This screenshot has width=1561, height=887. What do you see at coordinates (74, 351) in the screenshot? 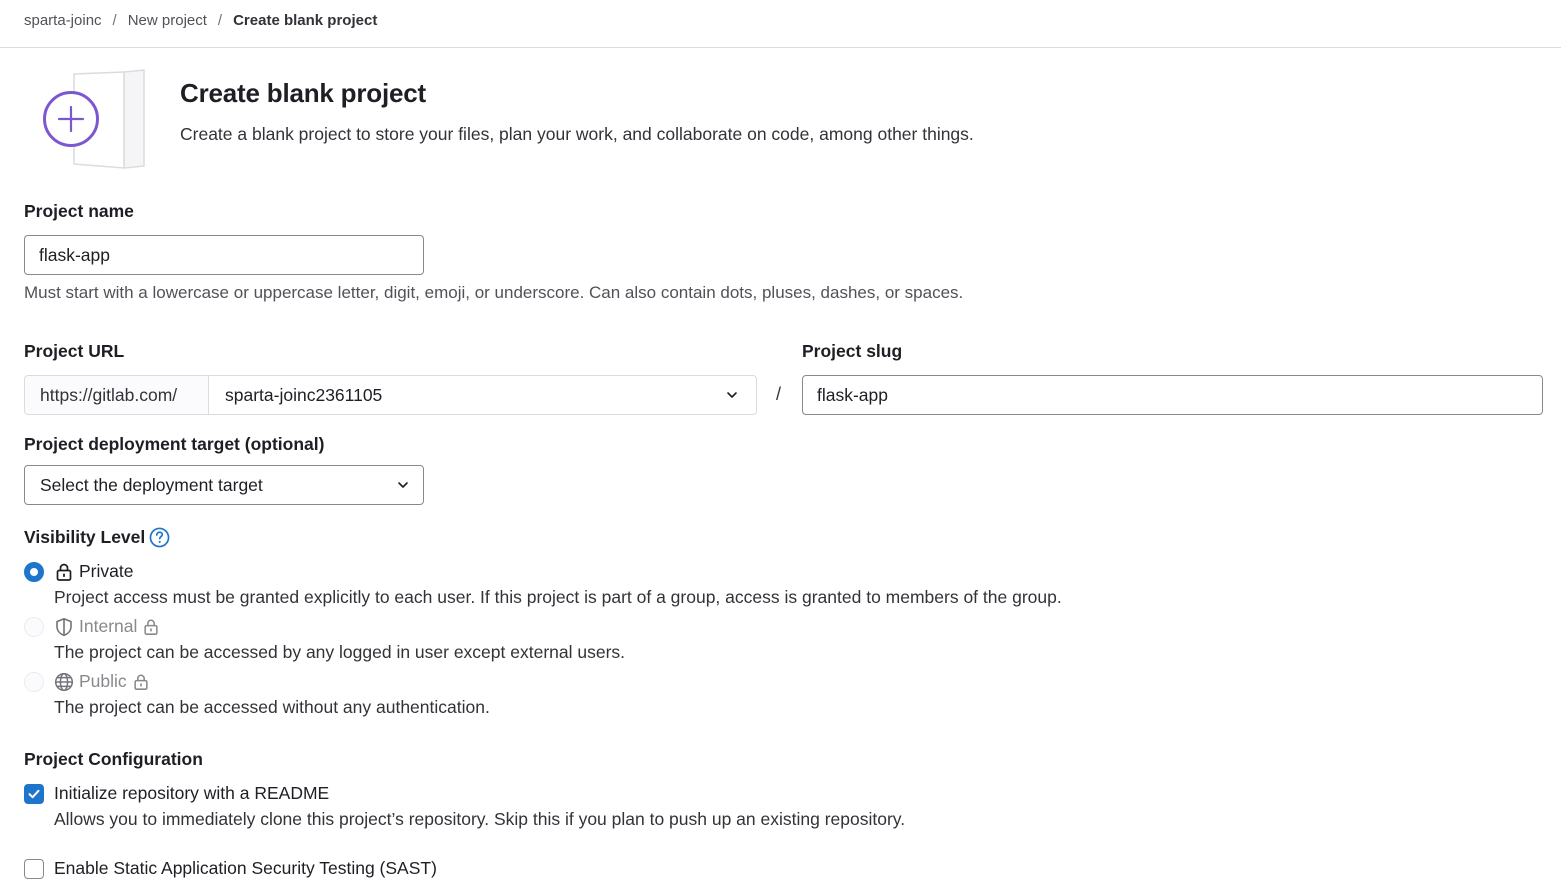
I see `project-url-label: Project URL` at bounding box center [74, 351].